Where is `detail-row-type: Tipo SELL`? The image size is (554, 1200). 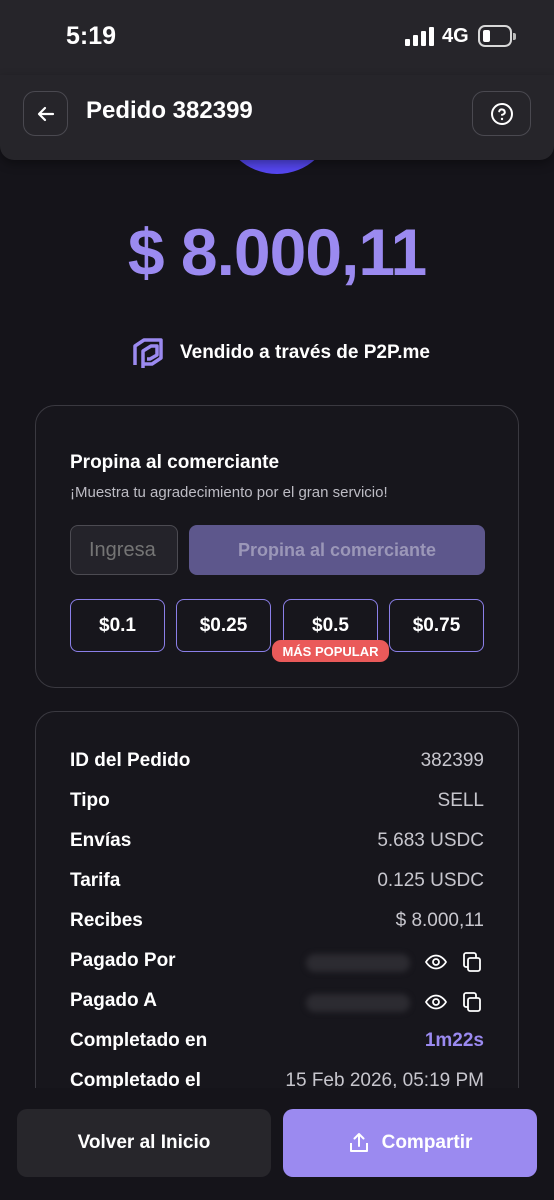
detail-row-type: Tipo SELL is located at coordinates (277, 805).